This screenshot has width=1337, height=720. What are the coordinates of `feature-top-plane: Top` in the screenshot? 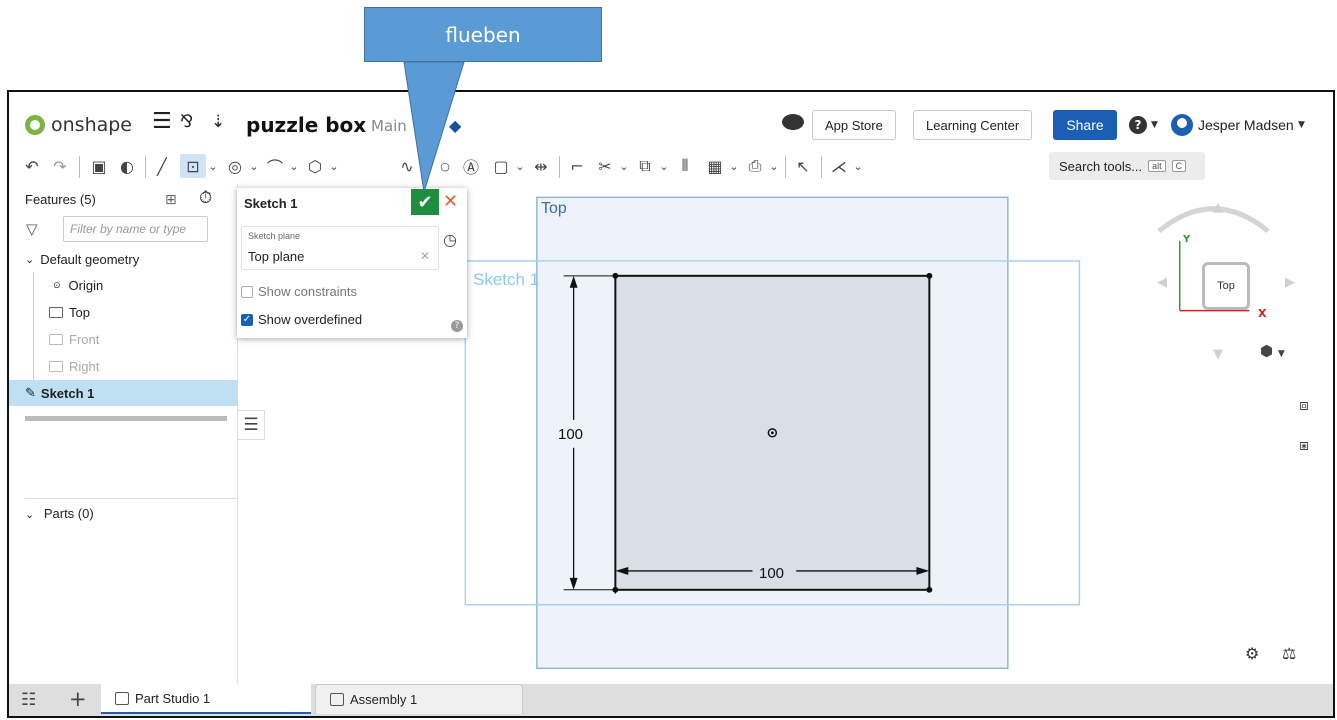 It's located at (123, 312).